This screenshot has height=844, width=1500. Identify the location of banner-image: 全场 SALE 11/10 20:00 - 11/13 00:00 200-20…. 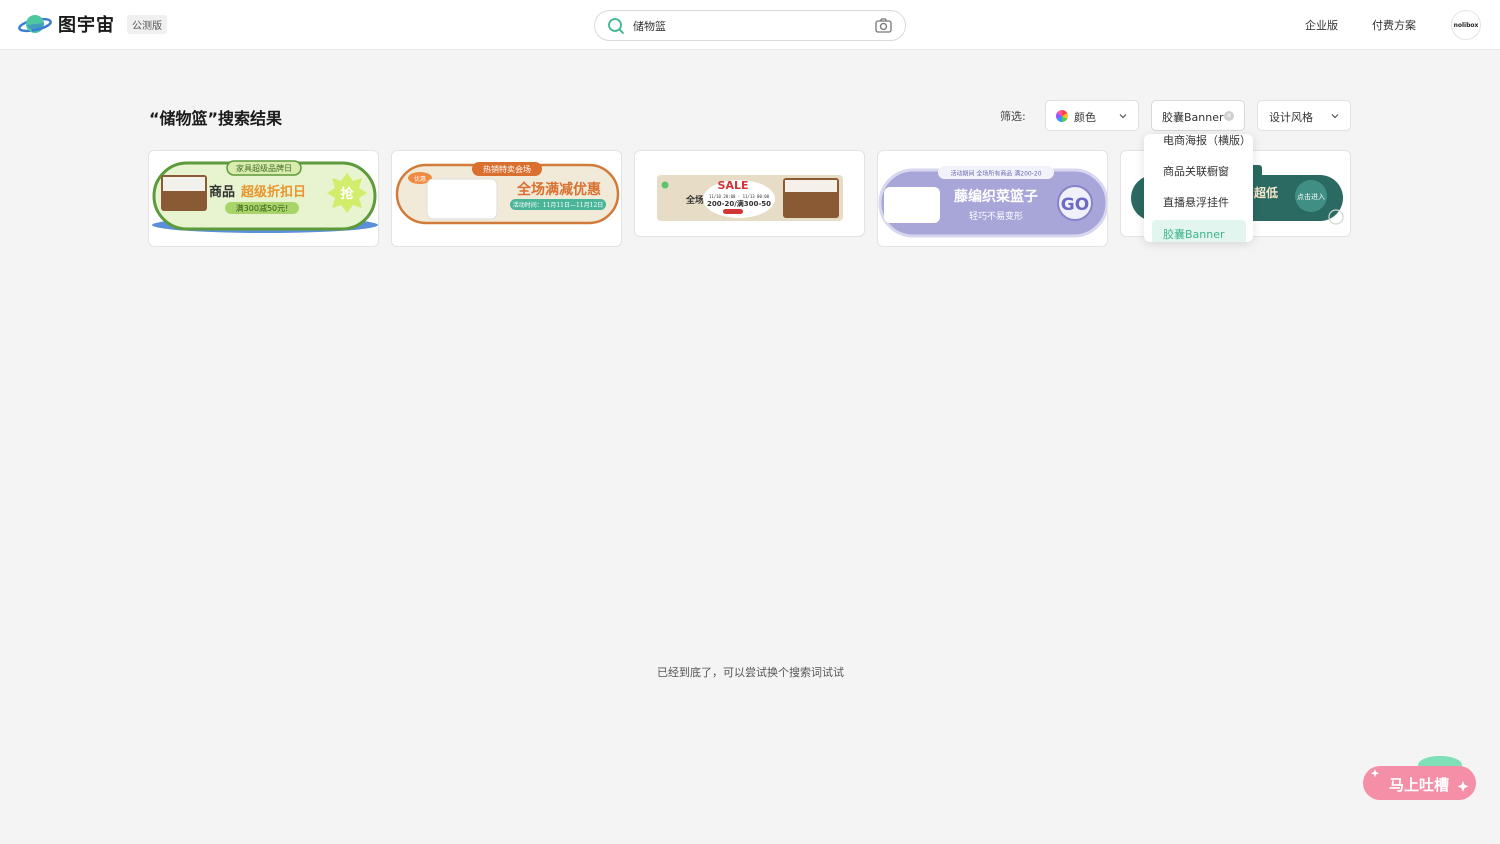
(750, 198).